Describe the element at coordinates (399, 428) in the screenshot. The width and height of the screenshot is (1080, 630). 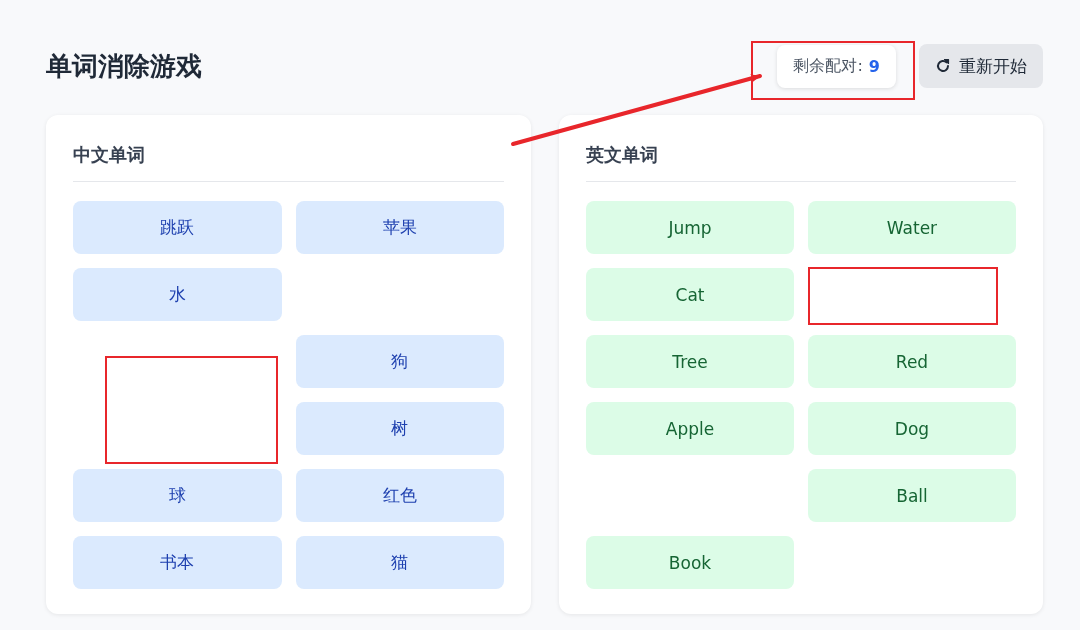
I see `word-tile: 树` at that location.